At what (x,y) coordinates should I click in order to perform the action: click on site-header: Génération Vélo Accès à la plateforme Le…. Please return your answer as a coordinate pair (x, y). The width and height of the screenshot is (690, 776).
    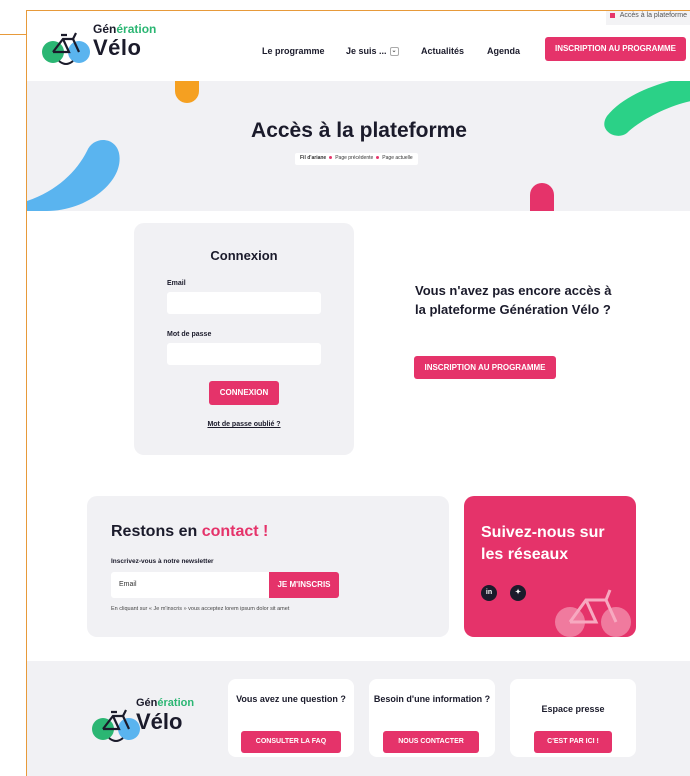
    Looking at the image, I should click on (358, 46).